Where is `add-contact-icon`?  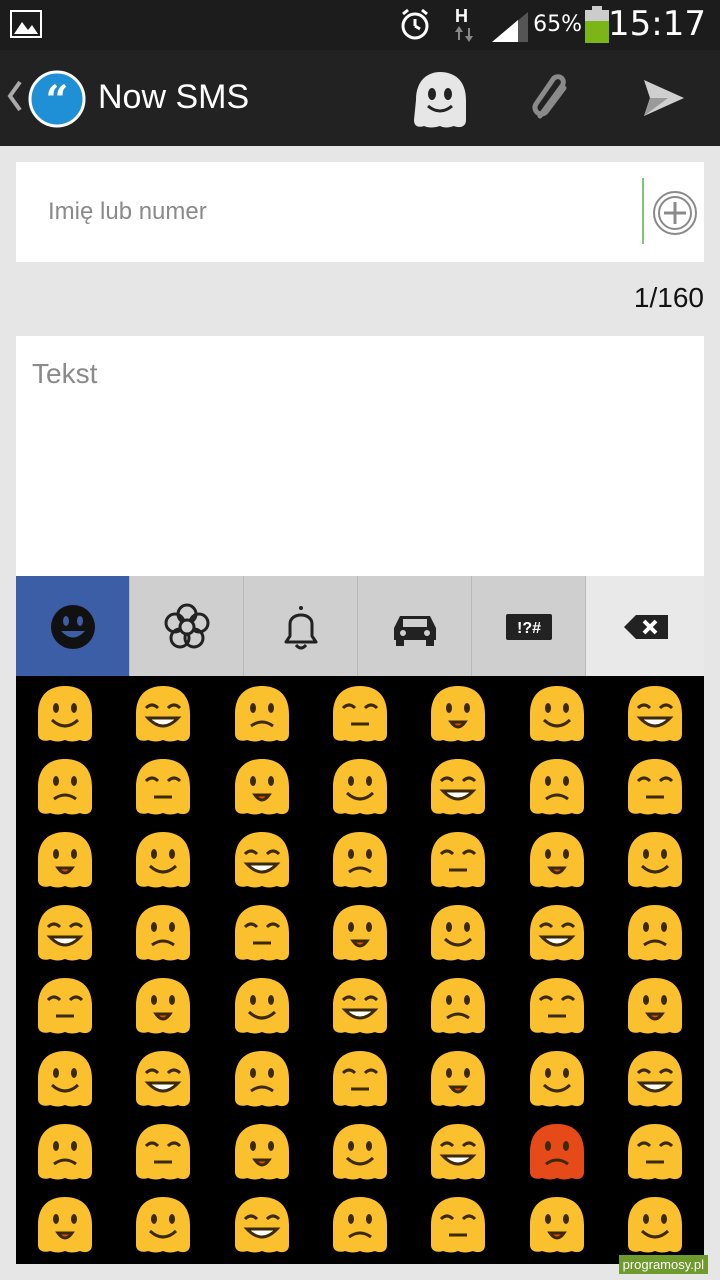
add-contact-icon is located at coordinates (675, 213).